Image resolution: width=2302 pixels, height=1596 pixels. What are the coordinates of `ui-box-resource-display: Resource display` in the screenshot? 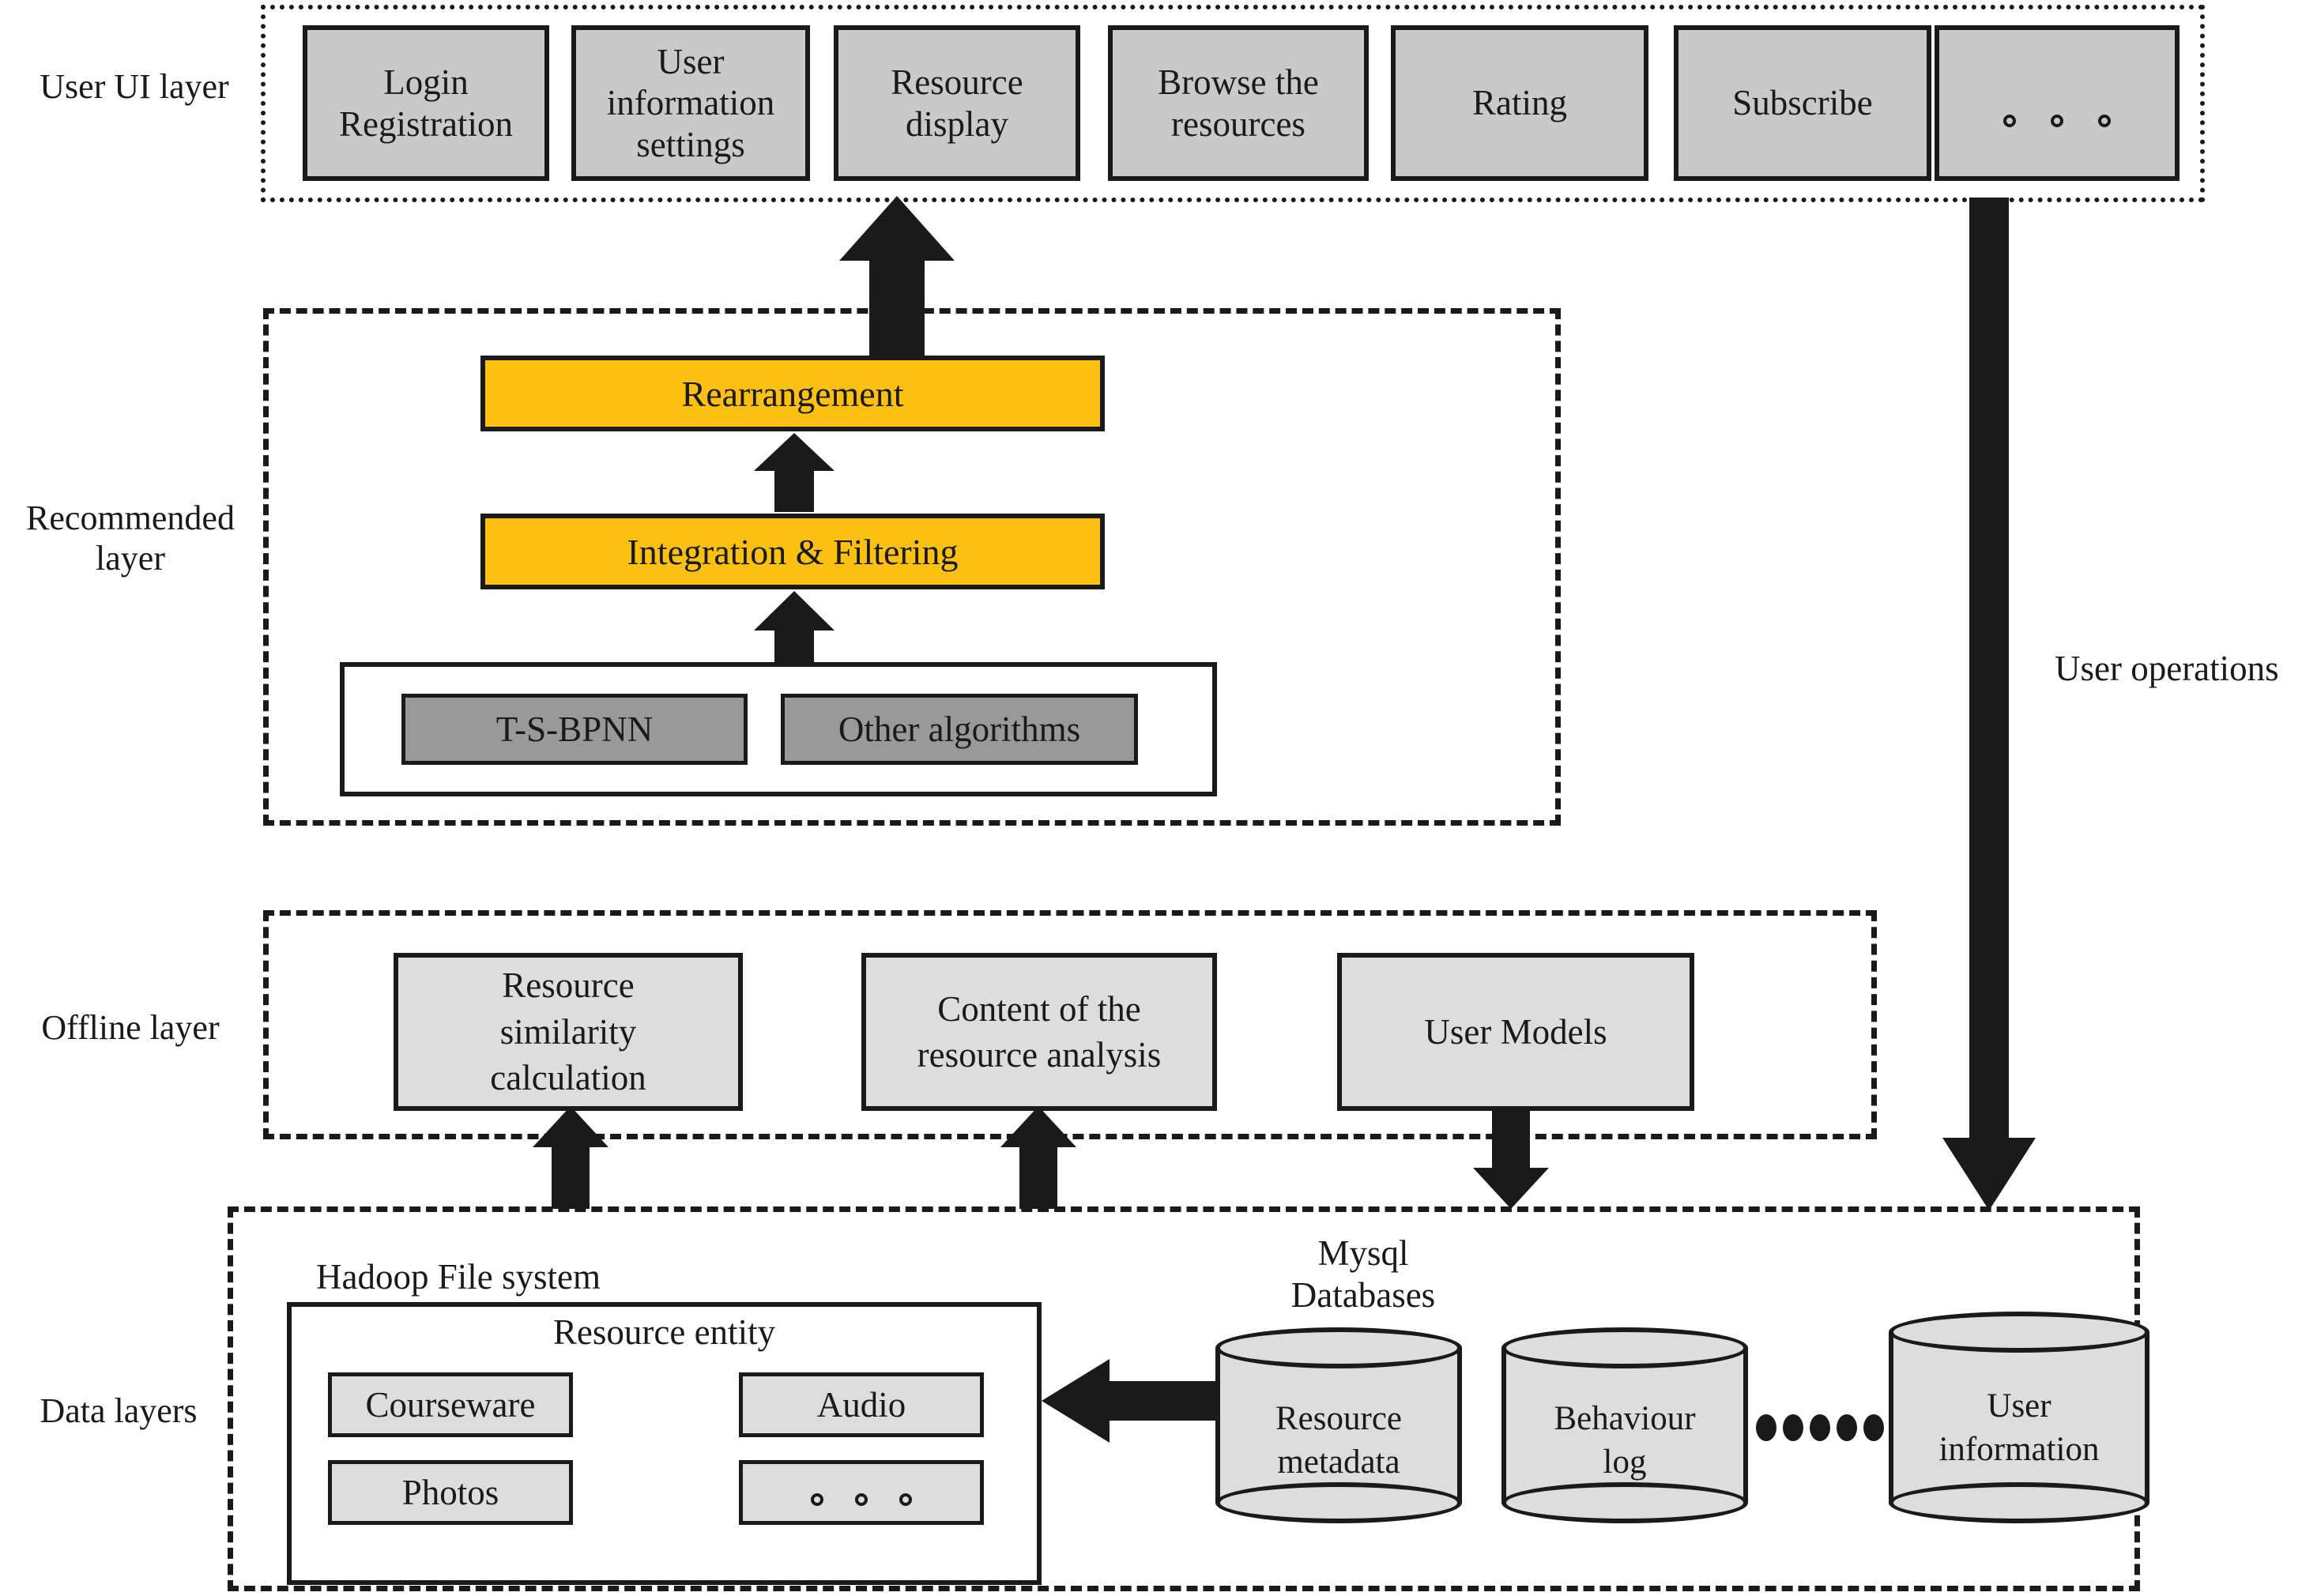 It's located at (957, 103).